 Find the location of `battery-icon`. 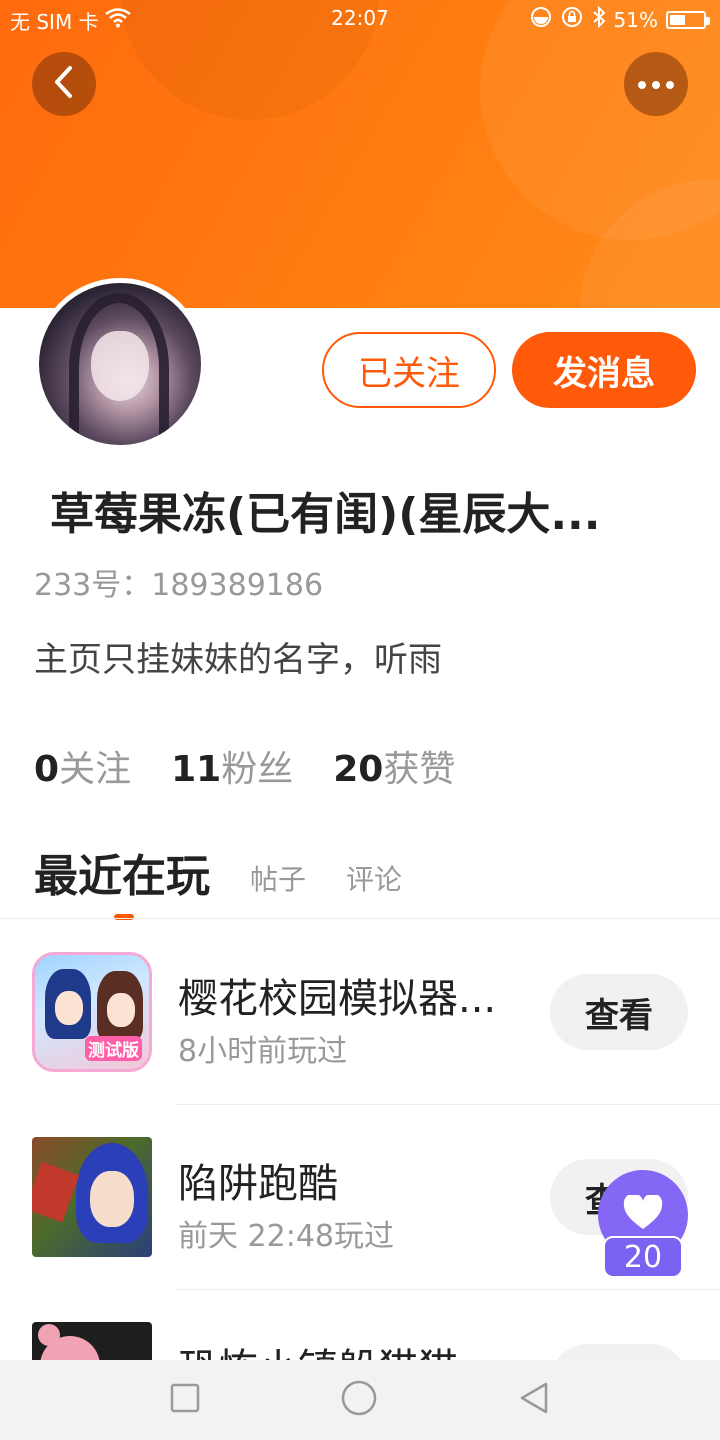

battery-icon is located at coordinates (688, 19).